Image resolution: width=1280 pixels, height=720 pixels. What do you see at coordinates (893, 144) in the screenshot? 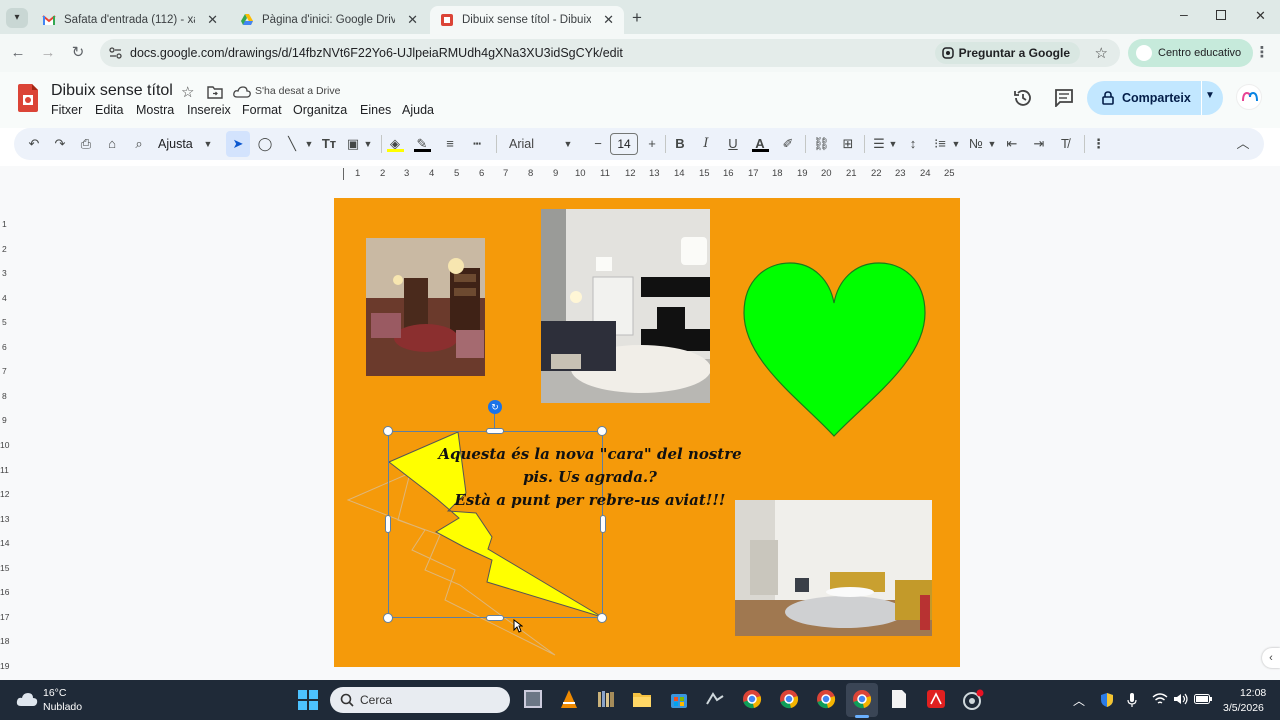
I see `align-dropdown-icon: ▼` at bounding box center [893, 144].